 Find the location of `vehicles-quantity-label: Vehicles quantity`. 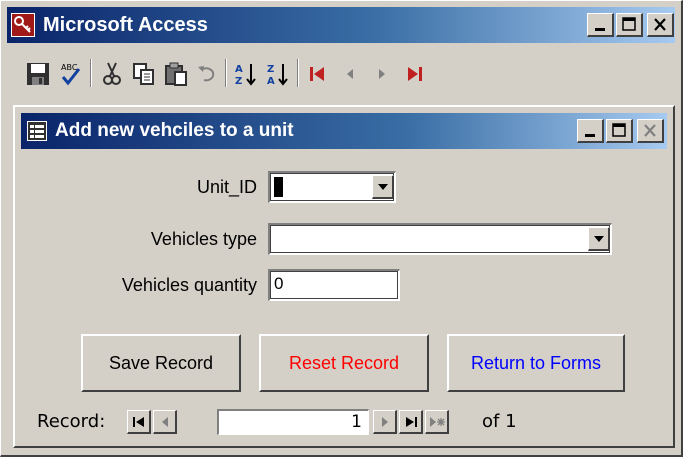

vehicles-quantity-label: Vehicles quantity is located at coordinates (189, 285).